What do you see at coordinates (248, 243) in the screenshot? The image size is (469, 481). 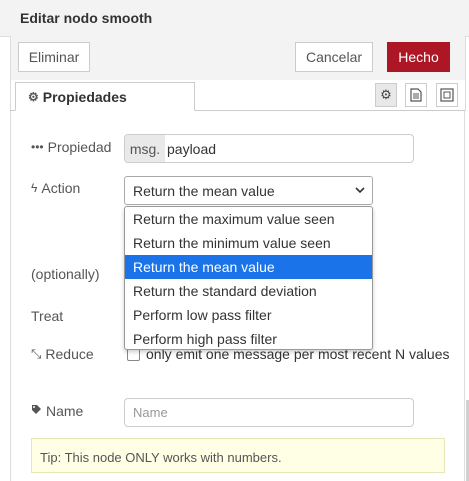 I see `dropdown-option: Return the minimum value seen` at bounding box center [248, 243].